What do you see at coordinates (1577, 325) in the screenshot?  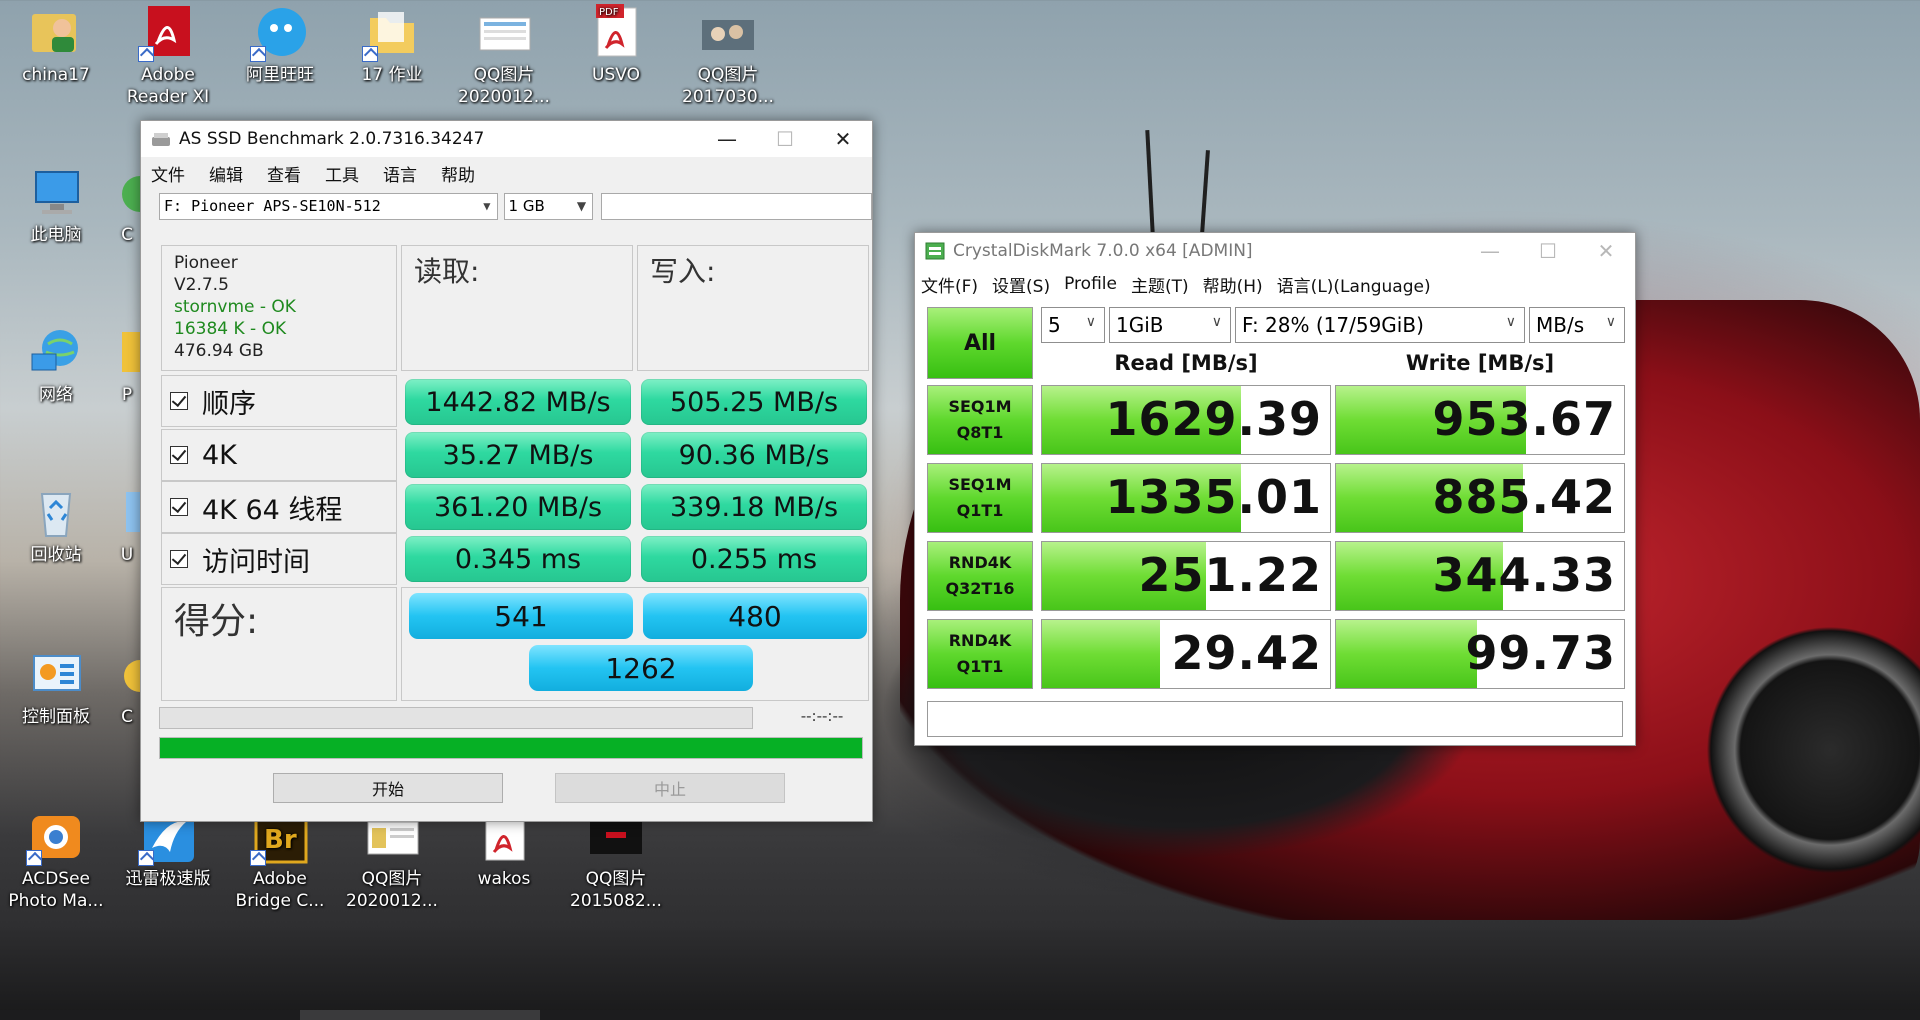 I see `unit-select: MB/s ∨` at bounding box center [1577, 325].